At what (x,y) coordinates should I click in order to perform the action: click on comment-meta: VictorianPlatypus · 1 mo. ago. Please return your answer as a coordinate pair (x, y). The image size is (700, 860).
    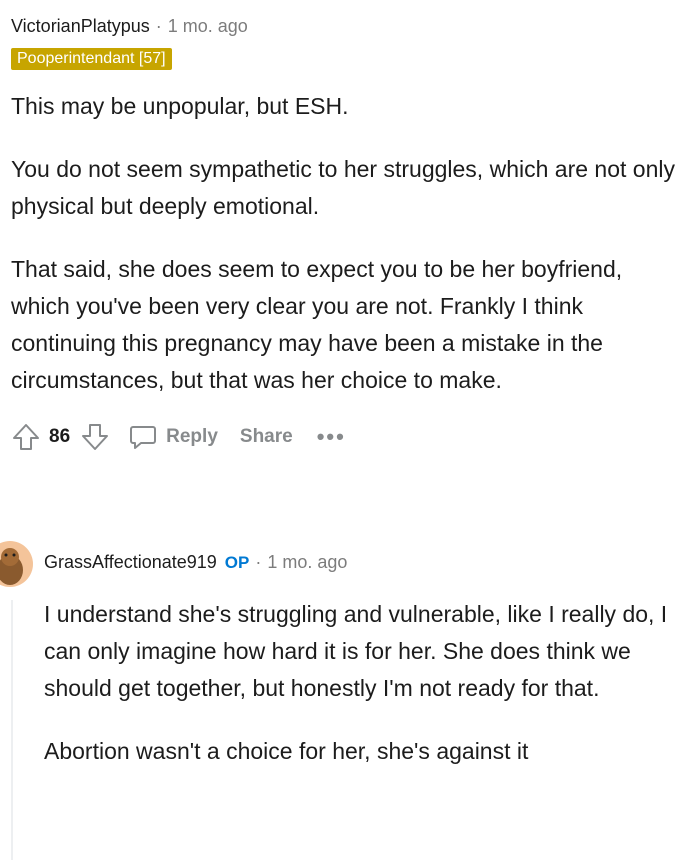
    Looking at the image, I should click on (346, 26).